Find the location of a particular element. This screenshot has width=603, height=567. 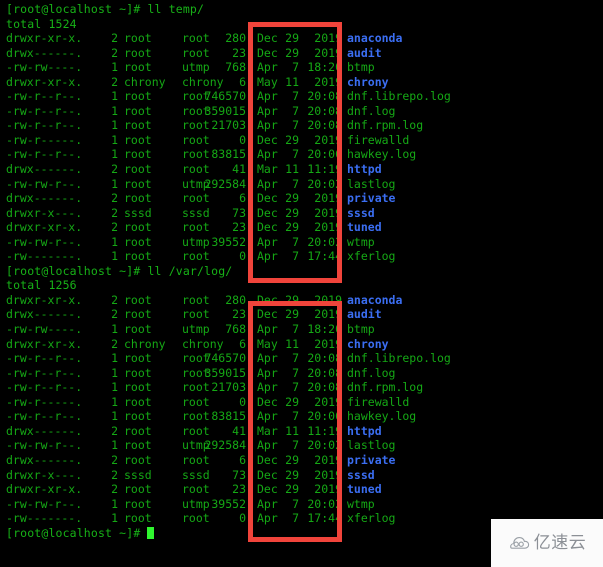

file-permissions: drwxr-xr-x. is located at coordinates (44, 227).